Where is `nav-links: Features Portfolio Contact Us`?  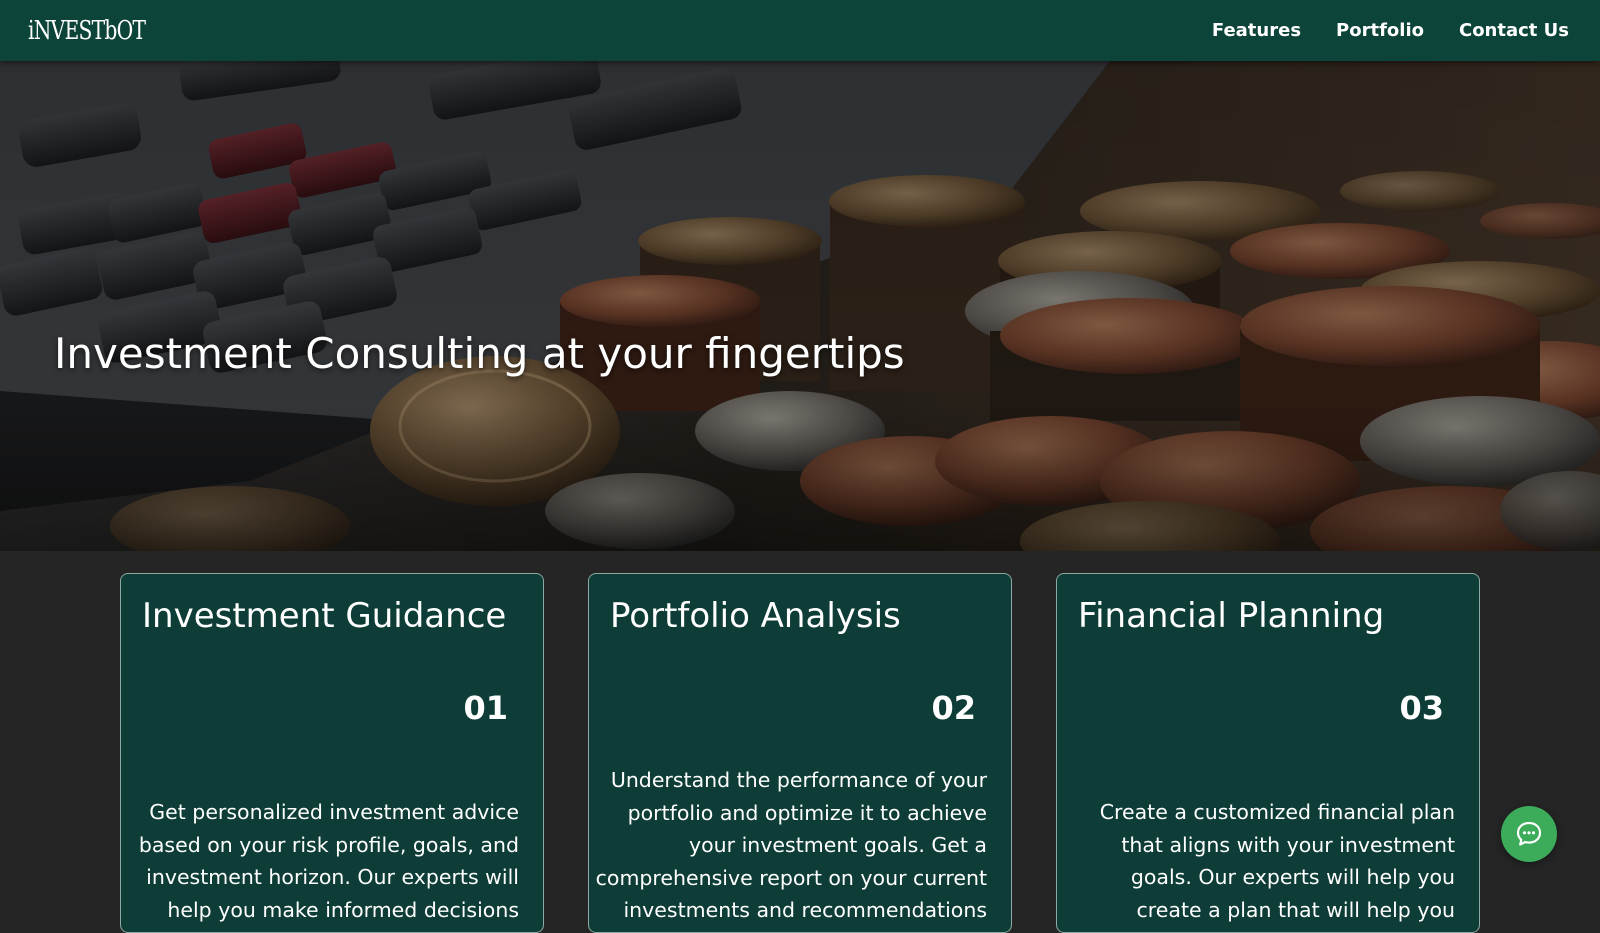 nav-links: Features Portfolio Contact Us is located at coordinates (1390, 30).